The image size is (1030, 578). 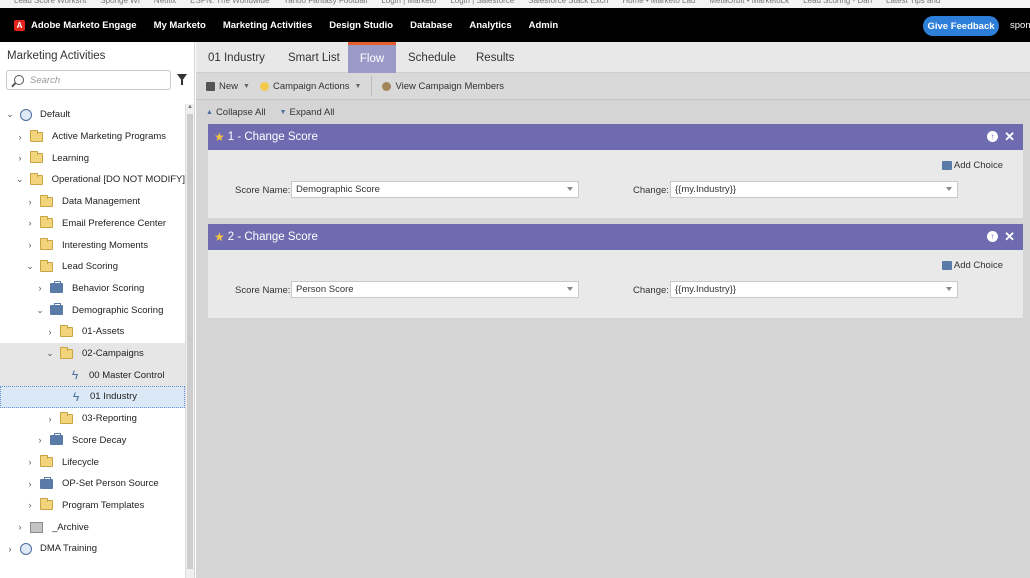 I want to click on brand: A Adobe Marketo Engage, so click(x=75, y=25).